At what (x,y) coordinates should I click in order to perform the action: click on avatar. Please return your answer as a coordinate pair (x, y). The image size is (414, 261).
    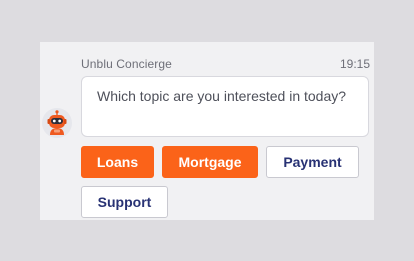
    Looking at the image, I should click on (57, 123).